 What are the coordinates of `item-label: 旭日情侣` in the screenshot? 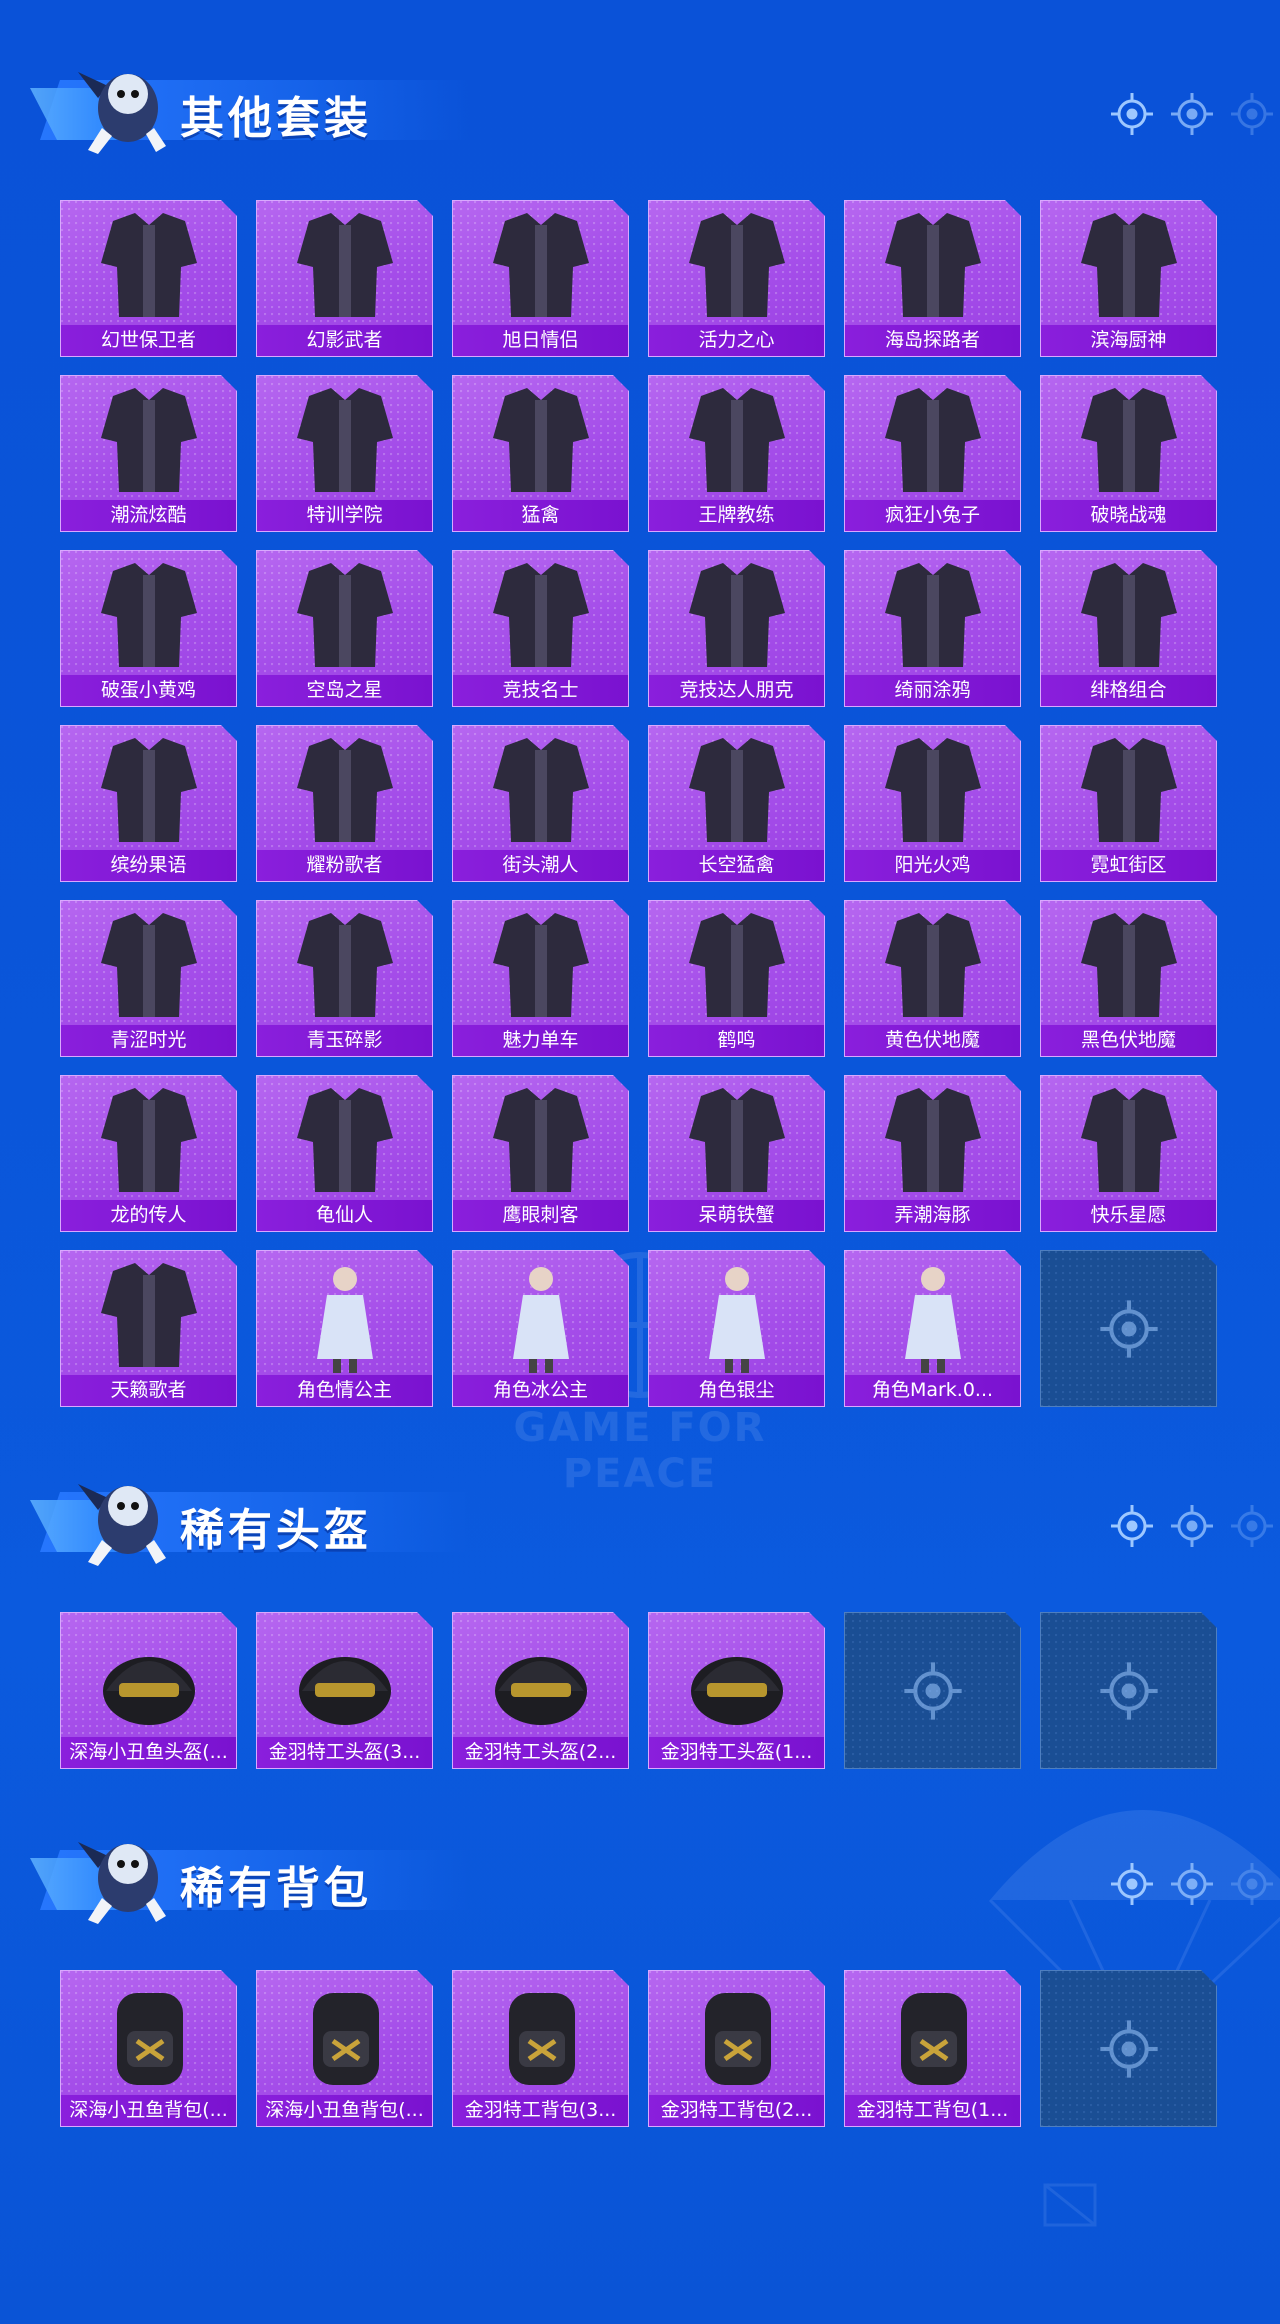 It's located at (540, 340).